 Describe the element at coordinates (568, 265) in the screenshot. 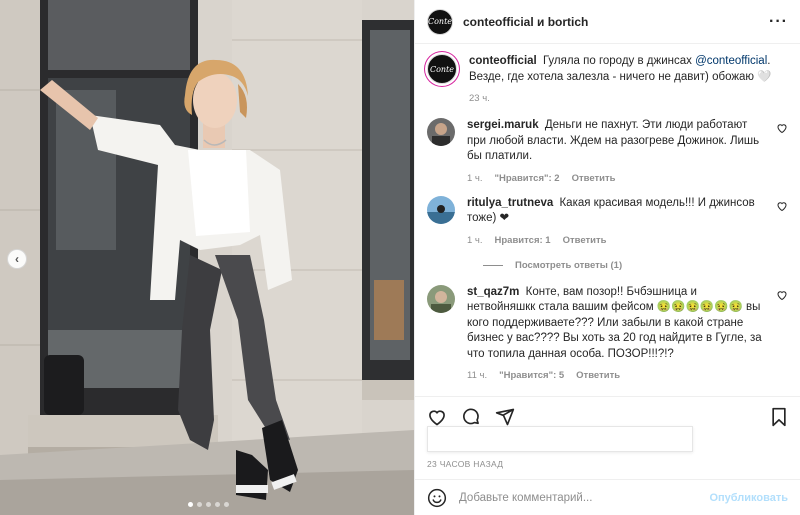

I see `view-replies-label: Посмотреть ответы (1)` at that location.